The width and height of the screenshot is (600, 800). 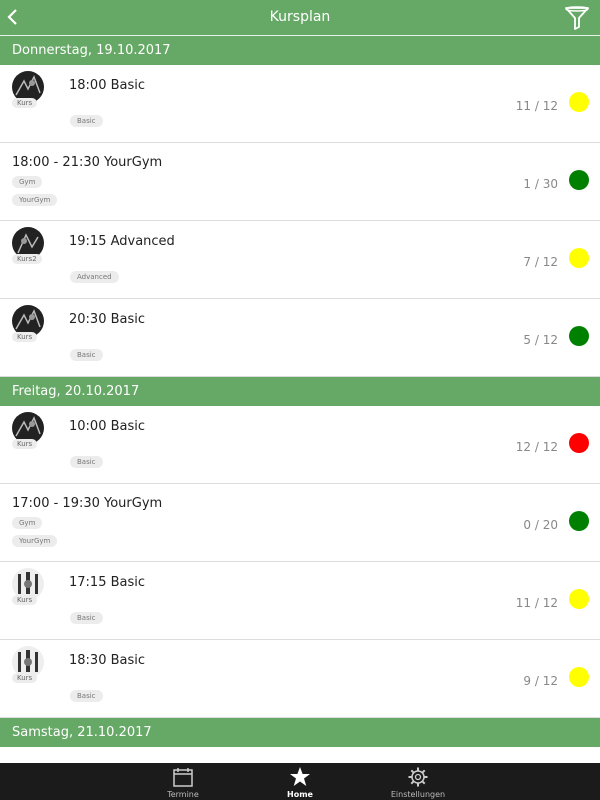 I want to click on course-row: Kurs 10:00 Basic Basic 12 / 12, so click(x=300, y=445).